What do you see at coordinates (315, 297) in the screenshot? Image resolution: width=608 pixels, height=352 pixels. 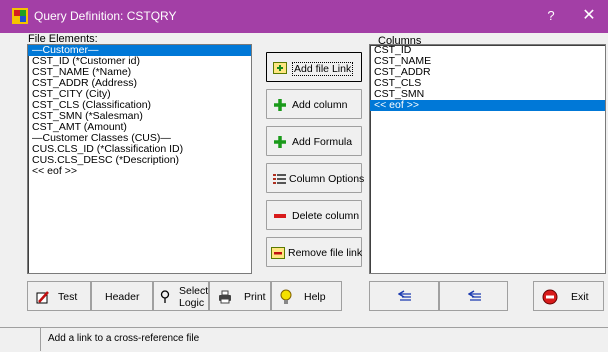 I see `help-label: Help` at bounding box center [315, 297].